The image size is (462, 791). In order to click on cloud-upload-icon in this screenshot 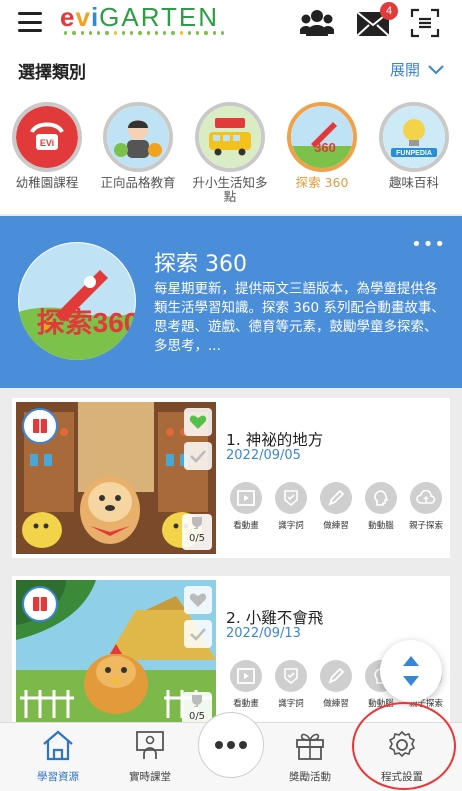, I will do `click(426, 497)`.